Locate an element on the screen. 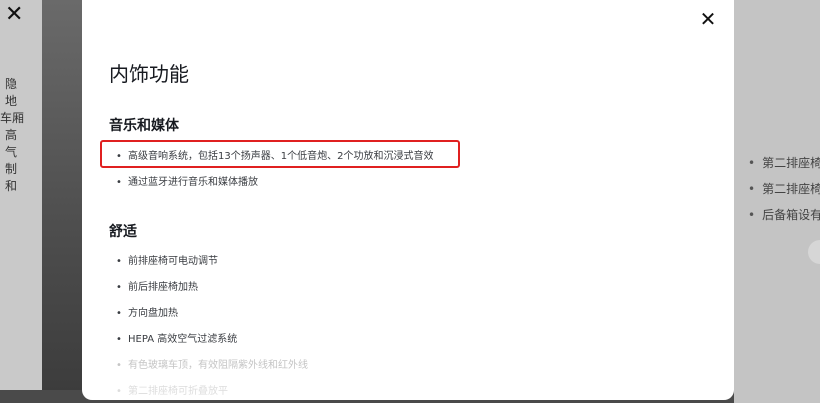 The image size is (820, 403). background-text-line: 地 is located at coordinates (10, 101).